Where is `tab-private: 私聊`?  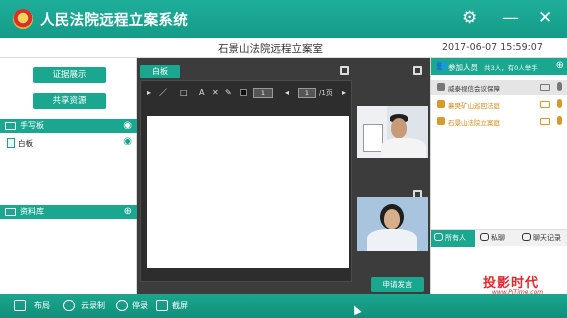
tab-private: 私聊 is located at coordinates (497, 238).